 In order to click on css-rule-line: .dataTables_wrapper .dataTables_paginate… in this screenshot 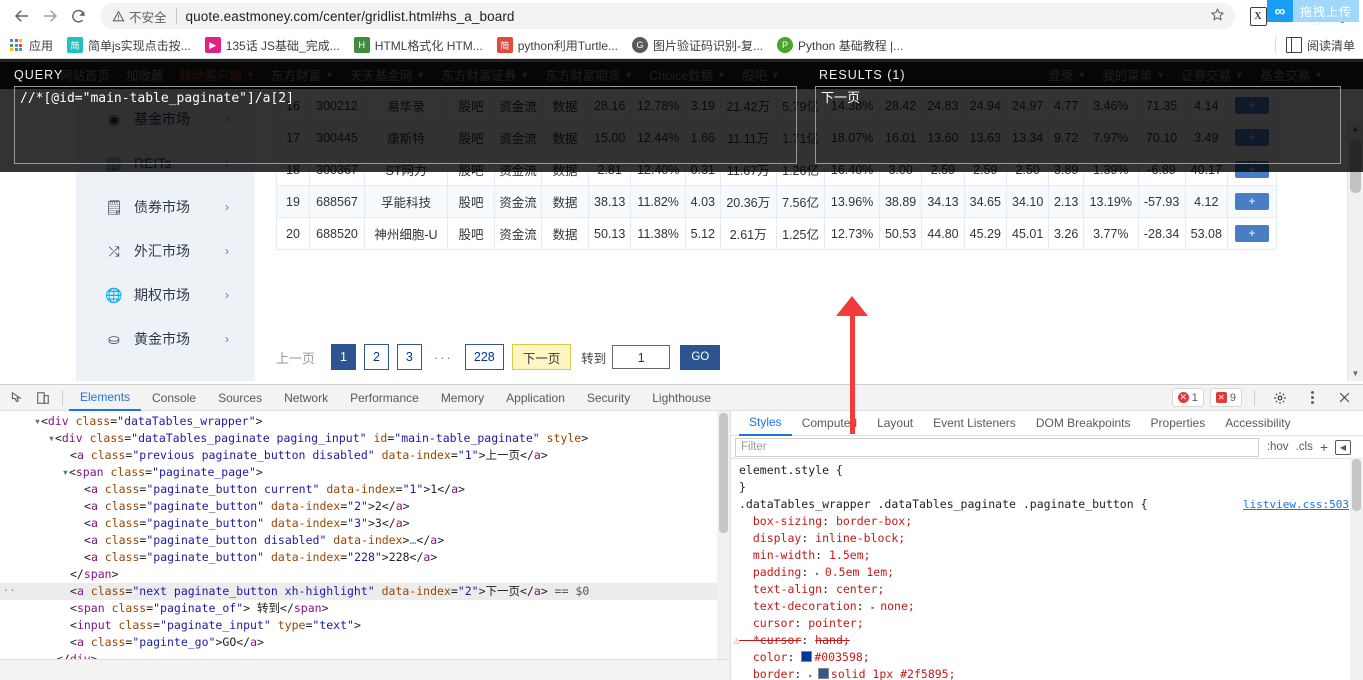, I will do `click(1051, 504)`.